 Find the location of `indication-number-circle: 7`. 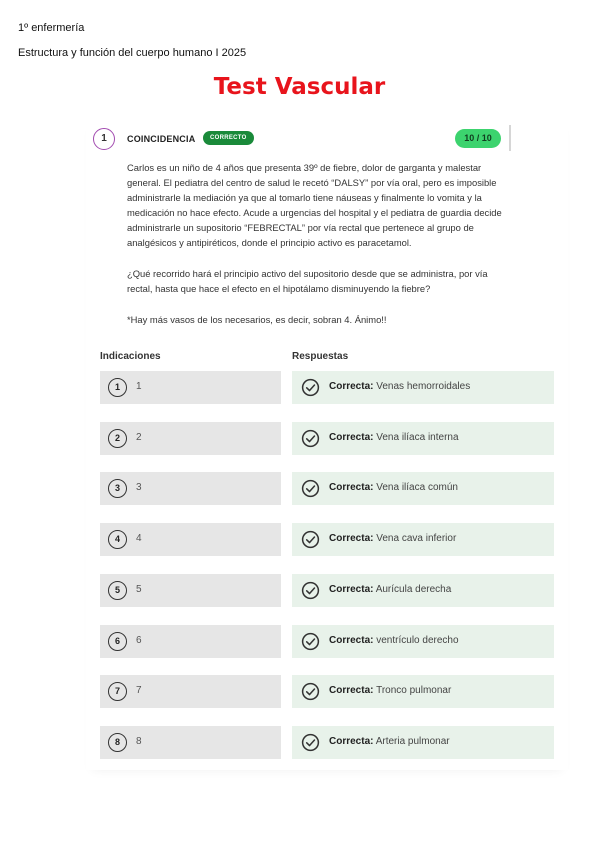

indication-number-circle: 7 is located at coordinates (117, 691).